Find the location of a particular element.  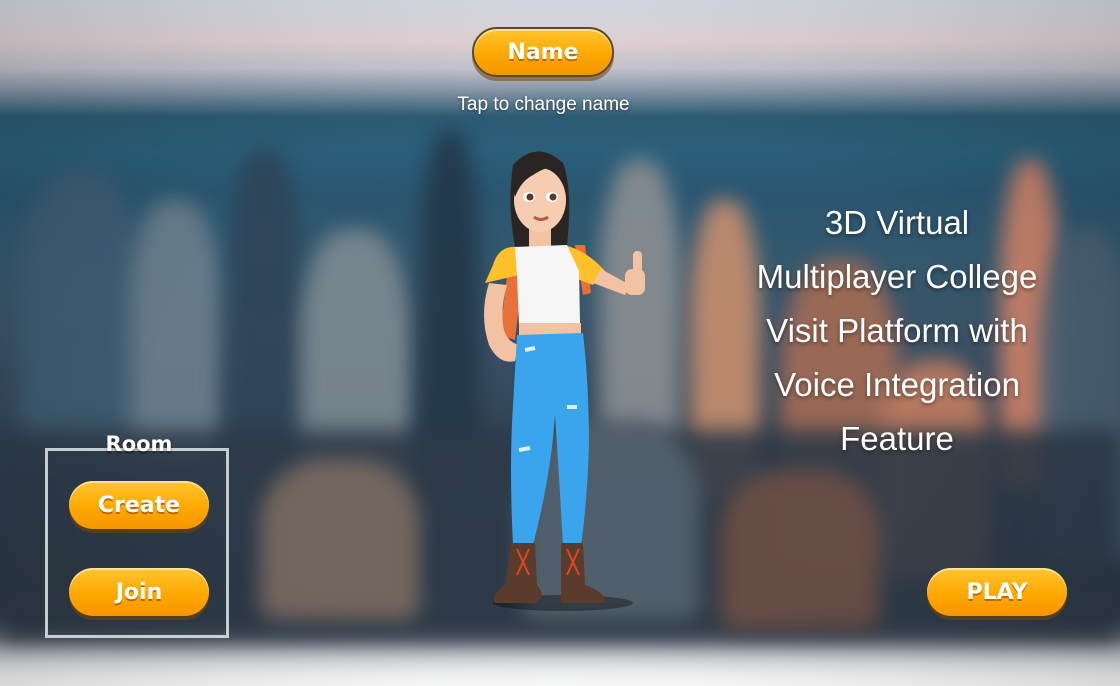

name-button: Name is located at coordinates (543, 52).